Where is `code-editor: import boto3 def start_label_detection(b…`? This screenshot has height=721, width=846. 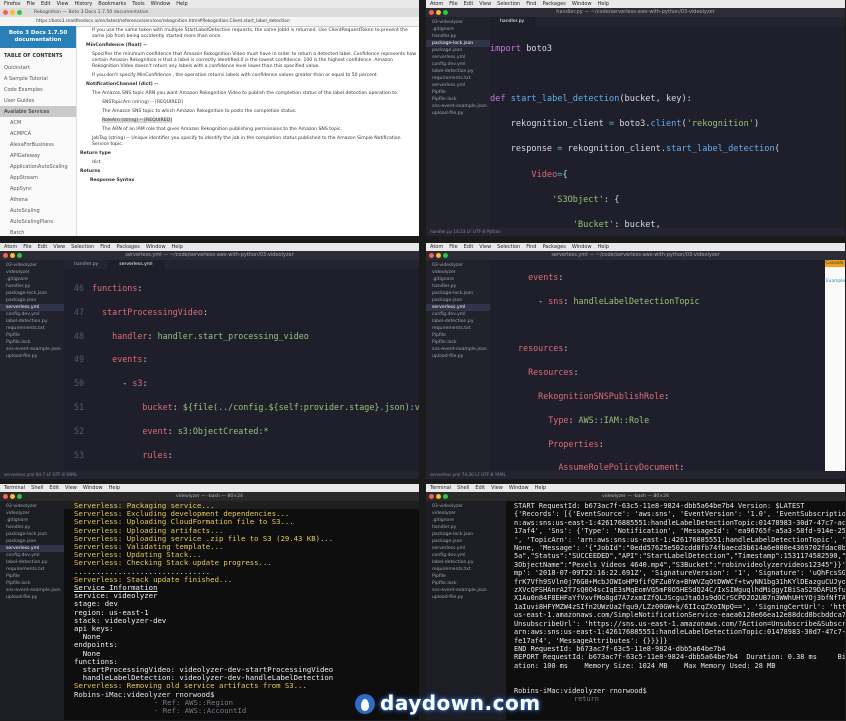 code-editor: import boto3 def start_label_detection(b… is located at coordinates (667, 129).